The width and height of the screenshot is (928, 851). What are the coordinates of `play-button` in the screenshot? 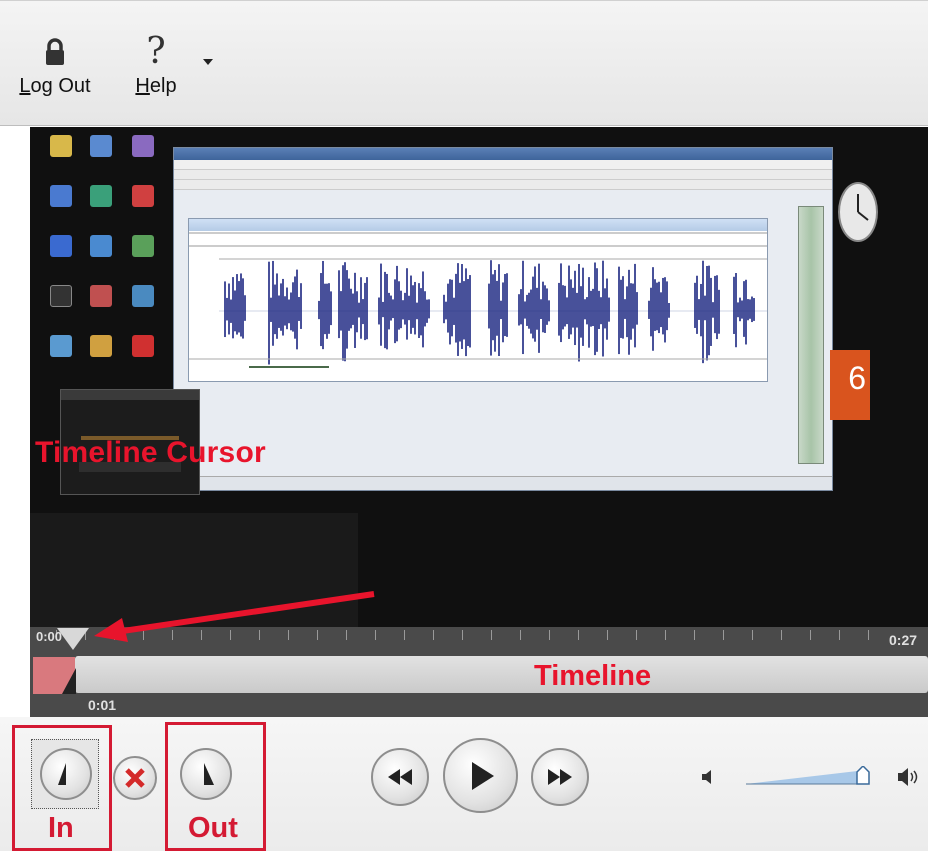 It's located at (480, 775).